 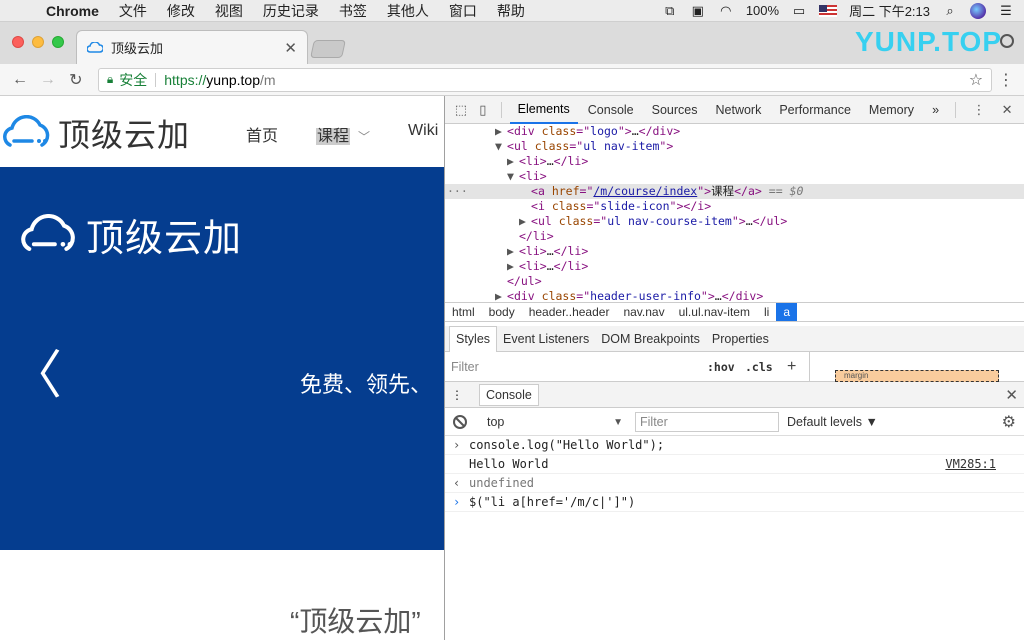 I want to click on breadcrumb-li: li, so click(x=766, y=312).